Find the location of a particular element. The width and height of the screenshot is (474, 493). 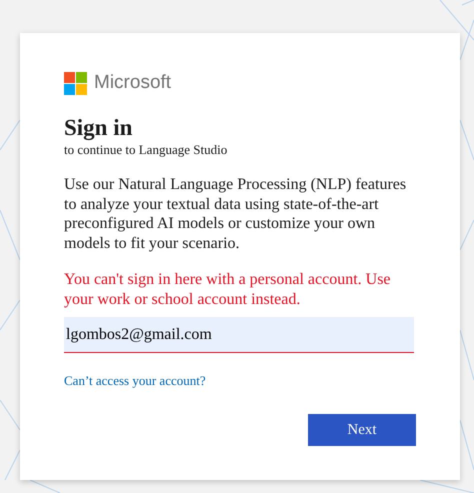

description-text: Use our Natural Language Processing (NLP) features to analyze your textual data using state-of-the-art preconfigured AI models or customize your own models to fit your scenario. is located at coordinates (236, 214).